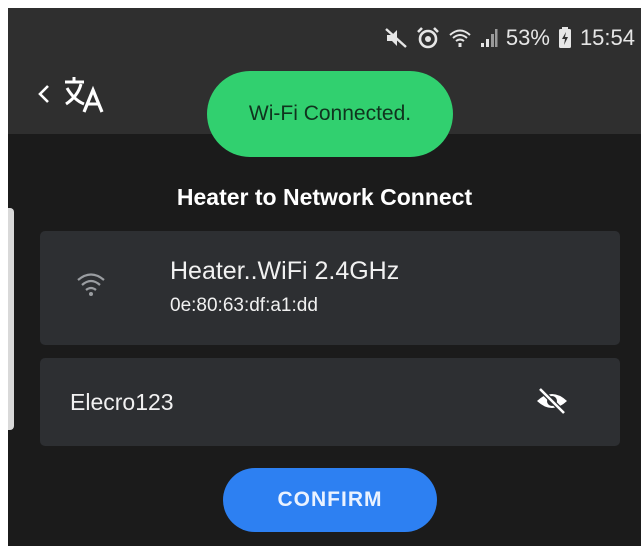 The image size is (641, 546). Describe the element at coordinates (330, 500) in the screenshot. I see `confirm-button: CONFIRM` at that location.